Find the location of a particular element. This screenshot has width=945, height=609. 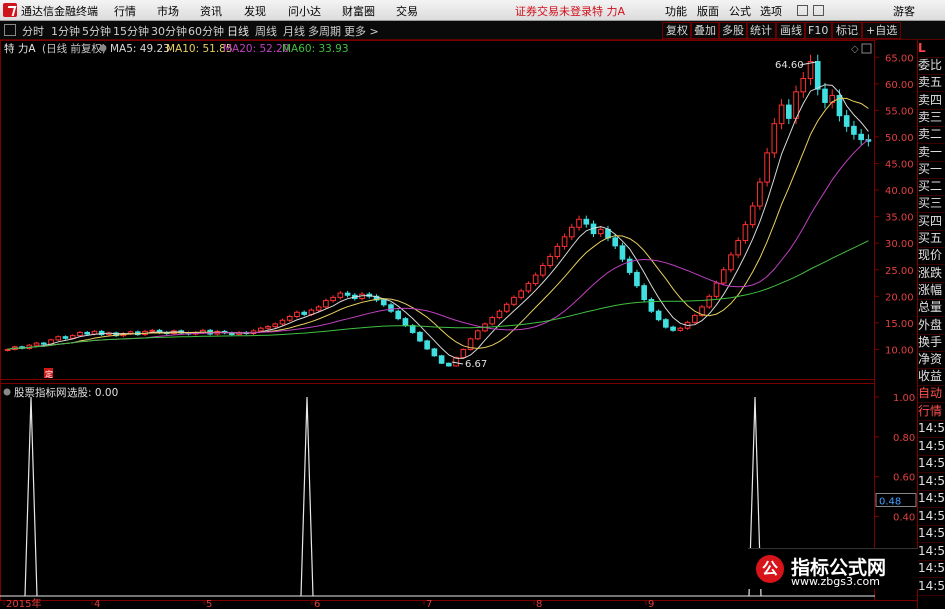

sidebar-bottom-5: 14:50 is located at coordinates (931, 482).